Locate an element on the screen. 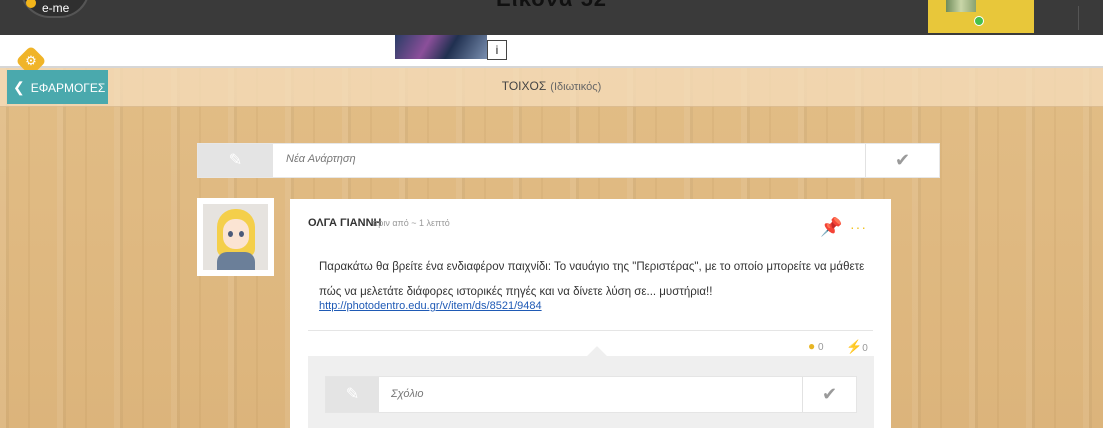  likes-stat: ⚡0 is located at coordinates (857, 347).